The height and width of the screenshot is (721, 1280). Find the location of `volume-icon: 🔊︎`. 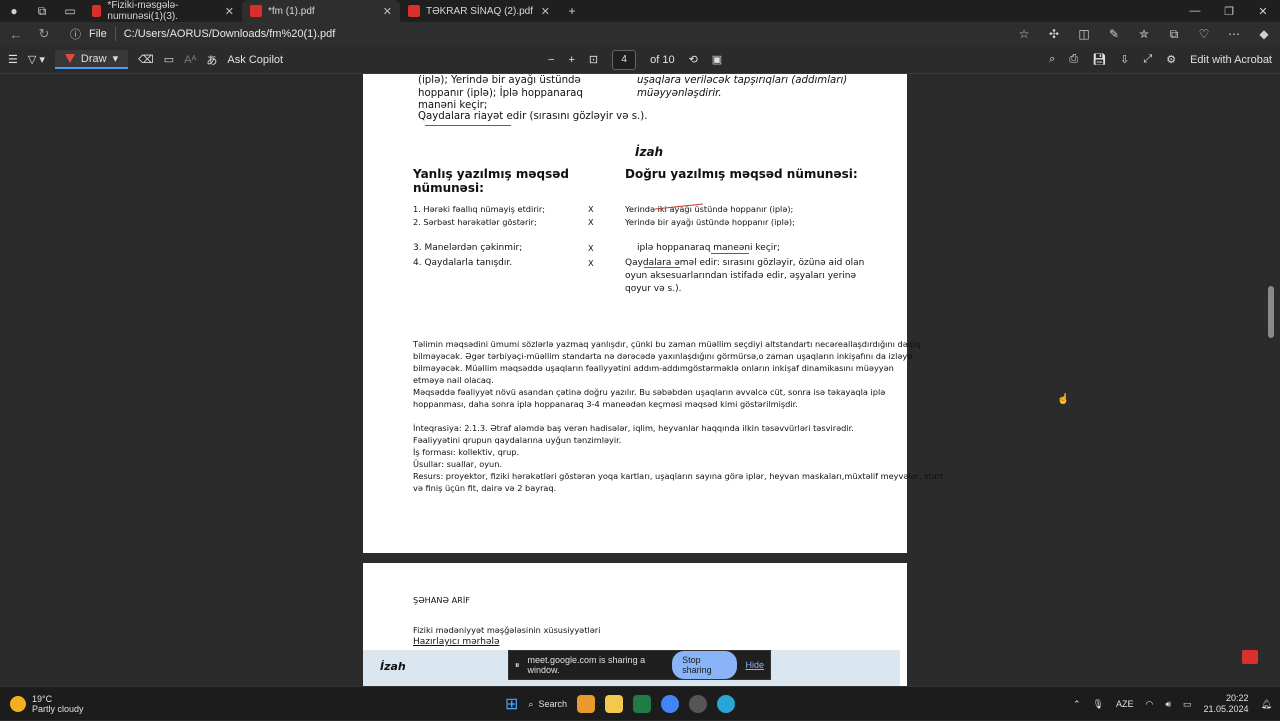

volume-icon: 🔊︎ is located at coordinates (1168, 704).